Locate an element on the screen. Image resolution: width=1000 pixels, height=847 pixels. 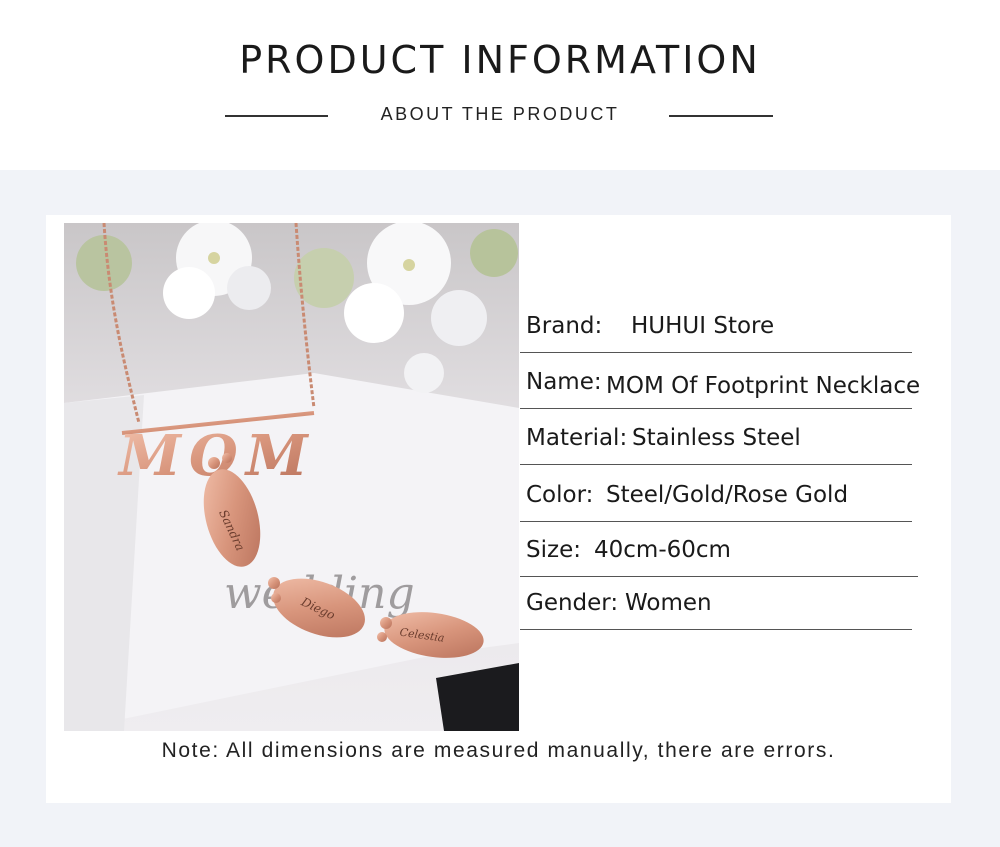
spec-row-name: Name: MOM Of Footprint Necklace is located at coordinates (739, 389).